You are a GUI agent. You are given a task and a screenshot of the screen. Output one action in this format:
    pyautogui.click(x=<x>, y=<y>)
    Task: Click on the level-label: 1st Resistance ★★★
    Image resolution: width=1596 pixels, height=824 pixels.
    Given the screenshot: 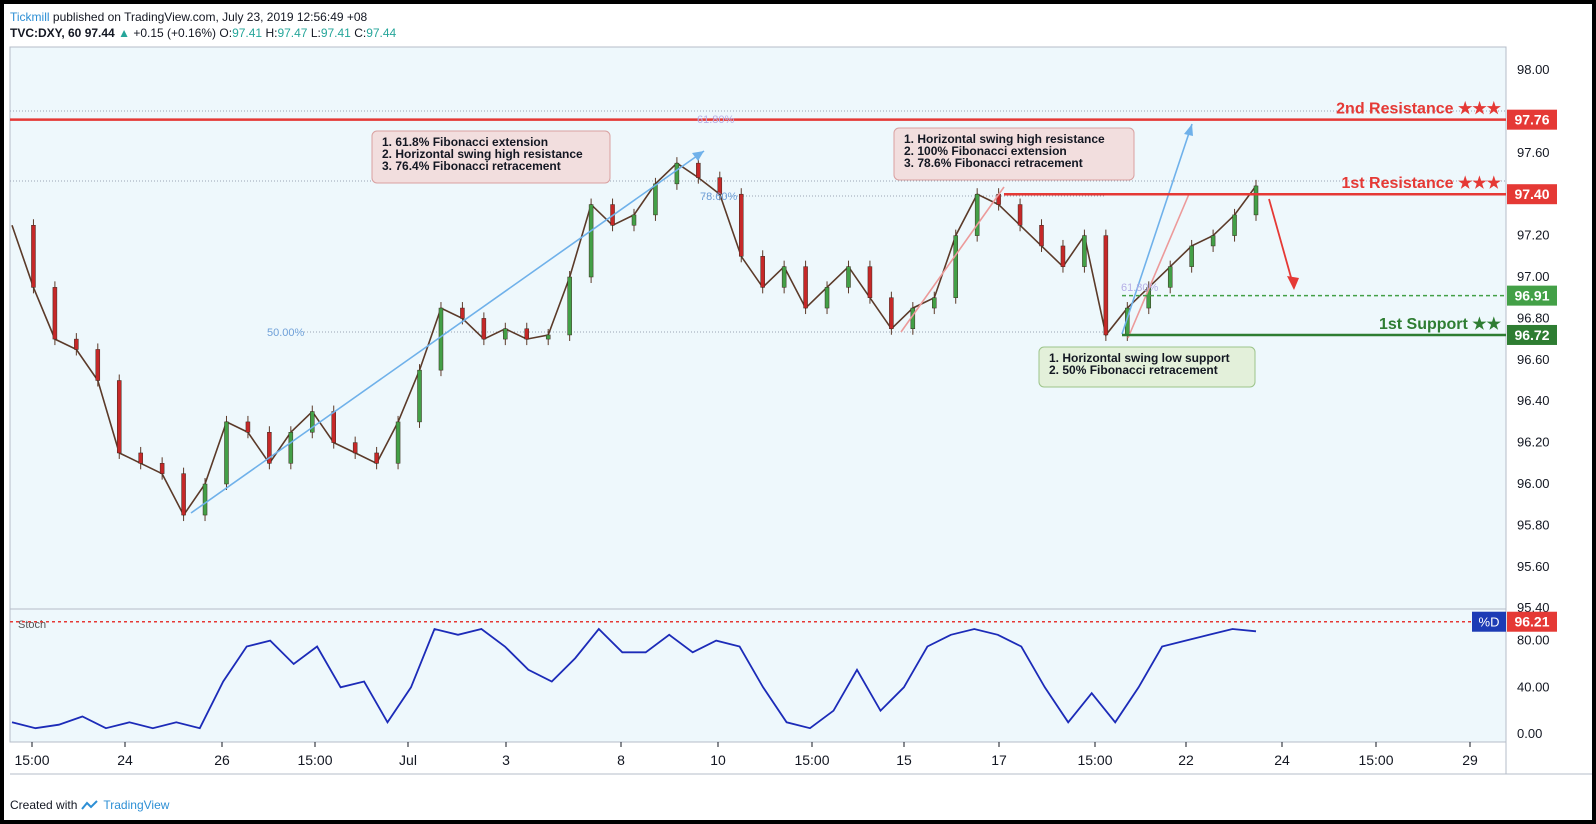 What is the action you would take?
    pyautogui.click(x=1421, y=183)
    